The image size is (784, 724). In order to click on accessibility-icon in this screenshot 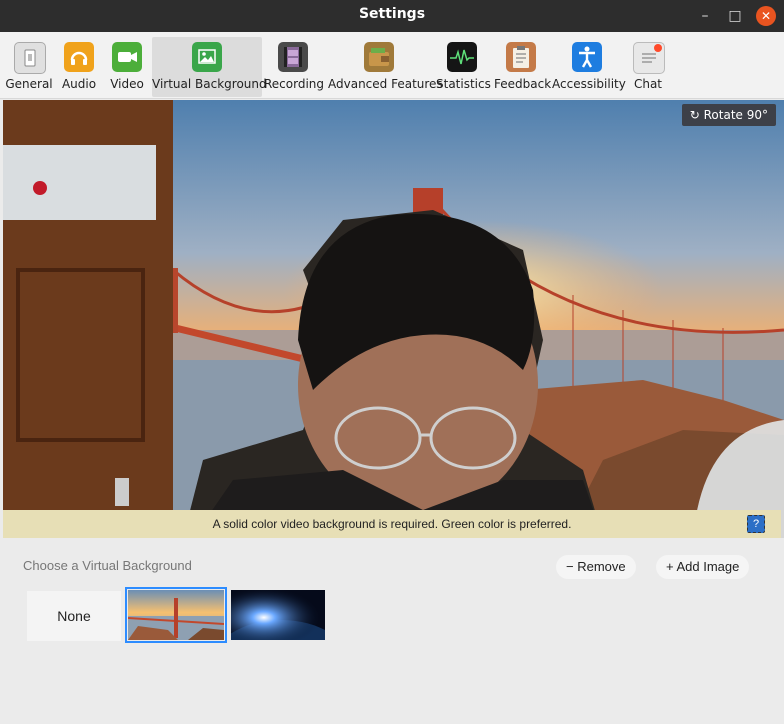, I will do `click(587, 57)`.